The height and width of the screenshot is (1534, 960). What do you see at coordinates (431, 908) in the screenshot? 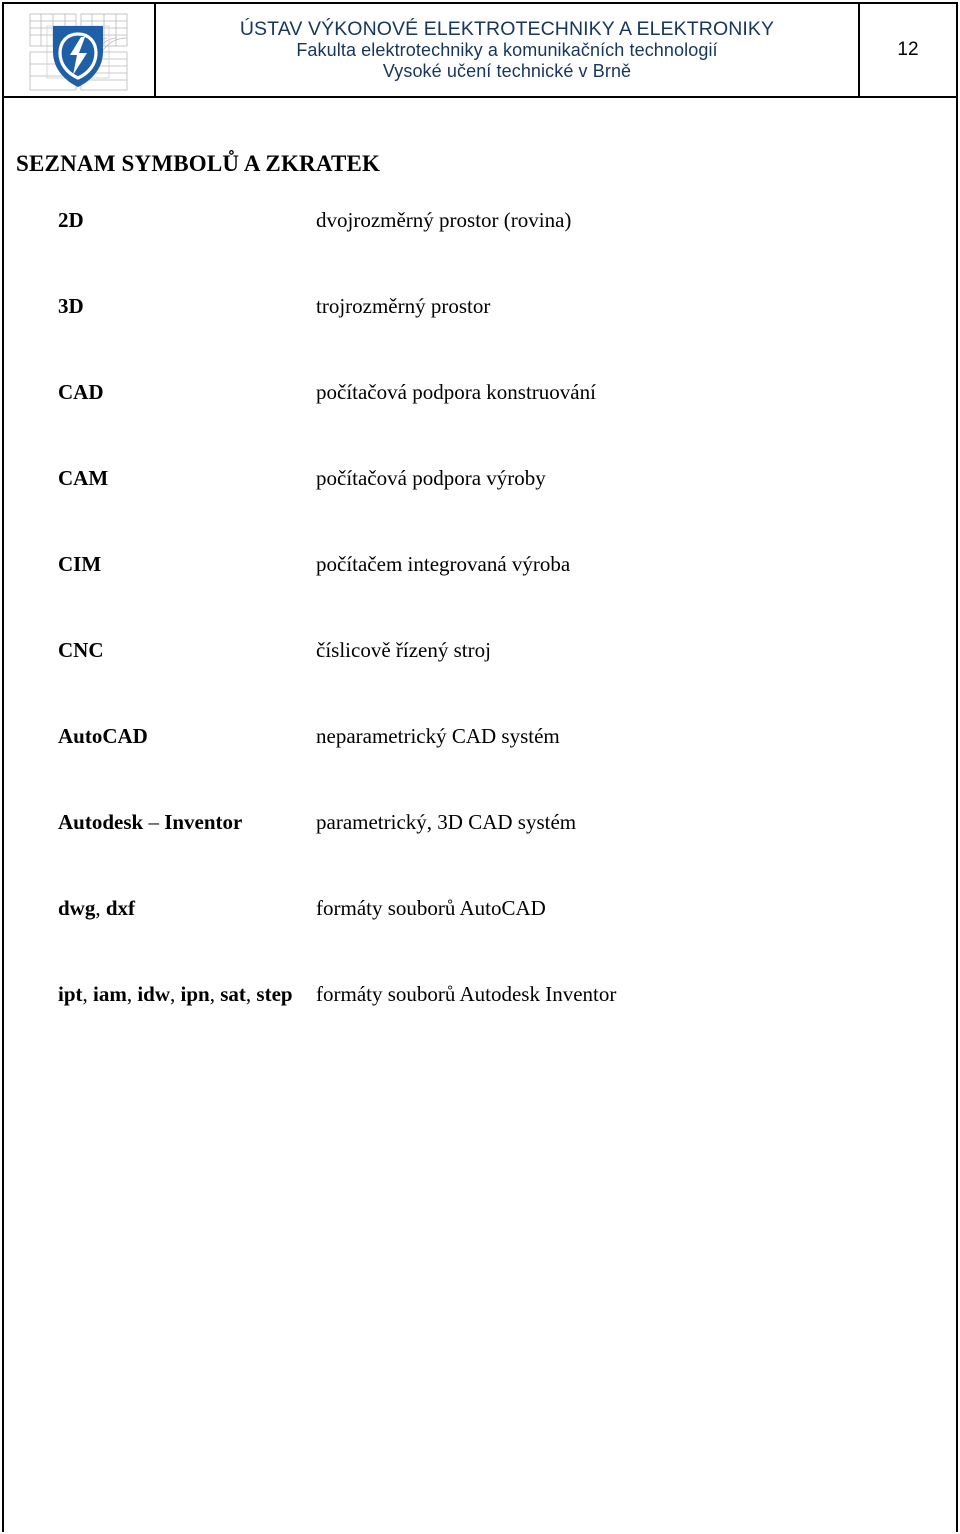
I see `abbreviation-definition: formáty souborů AutoCAD` at bounding box center [431, 908].